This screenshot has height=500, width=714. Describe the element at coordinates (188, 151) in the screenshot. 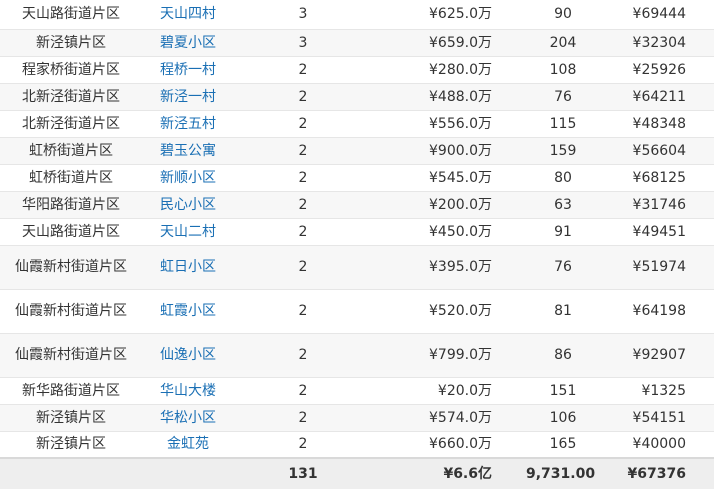

I see `community-link: 碧玉公寓` at that location.